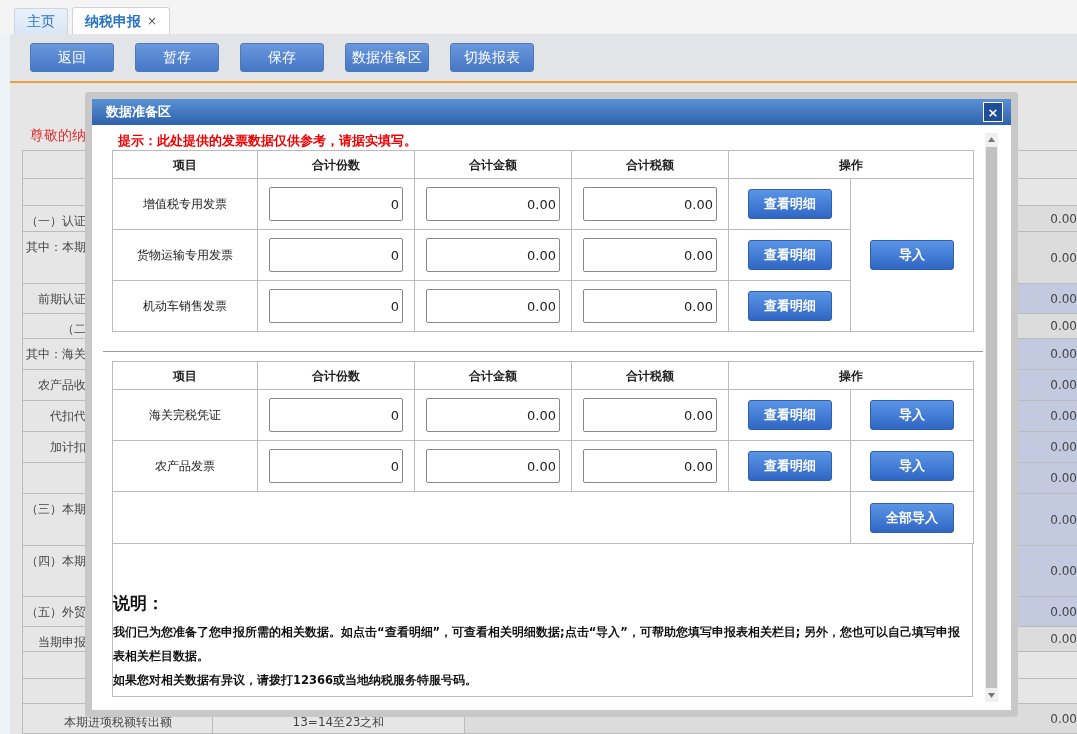  What do you see at coordinates (56, 221) in the screenshot?
I see `row-label: （一）认证` at bounding box center [56, 221].